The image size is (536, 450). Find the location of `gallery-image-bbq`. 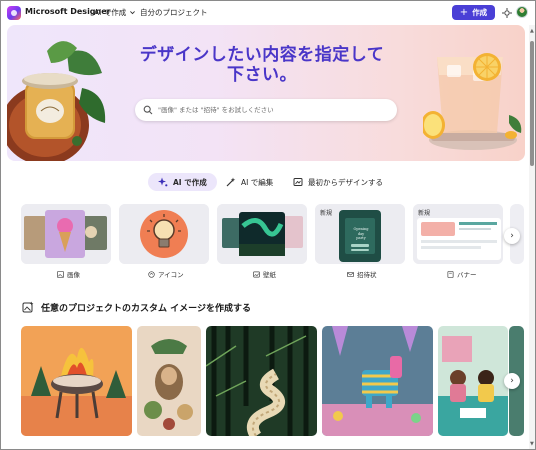

gallery-image-bbq is located at coordinates (76, 381).